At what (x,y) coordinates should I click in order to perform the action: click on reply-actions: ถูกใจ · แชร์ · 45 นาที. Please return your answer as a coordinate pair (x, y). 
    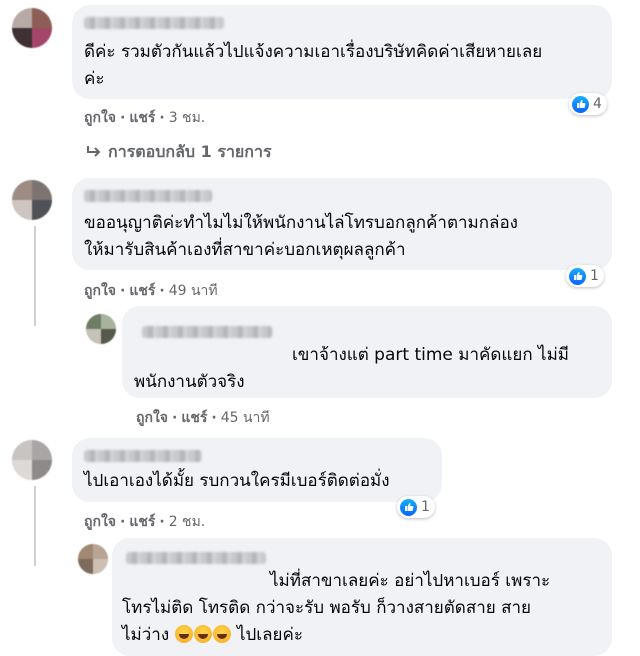
    Looking at the image, I should click on (203, 418).